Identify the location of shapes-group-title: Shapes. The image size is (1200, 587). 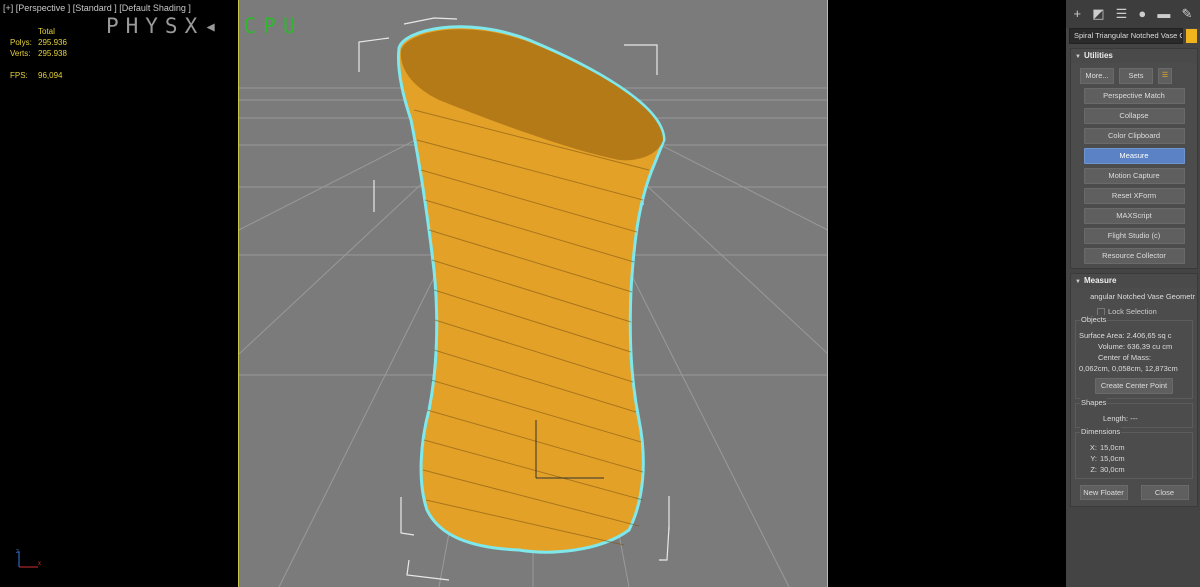
(1094, 403).